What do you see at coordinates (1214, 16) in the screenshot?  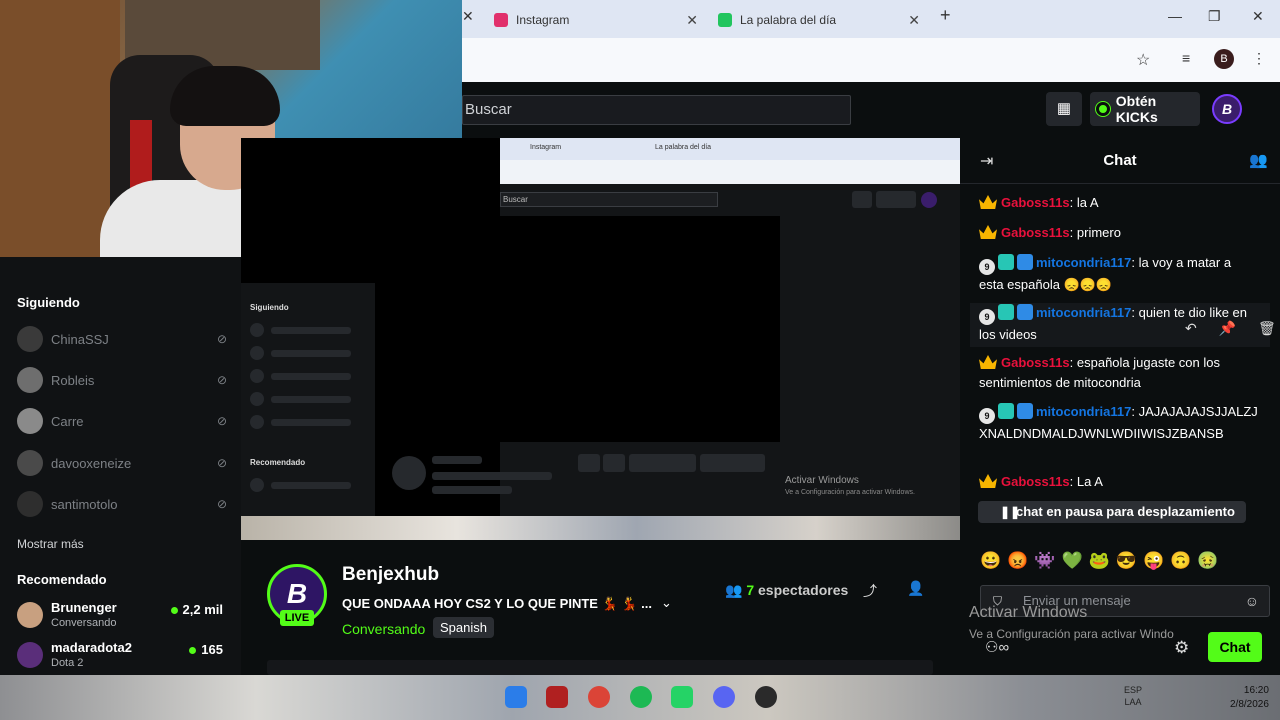 I see `restore-icon: ❐` at bounding box center [1214, 16].